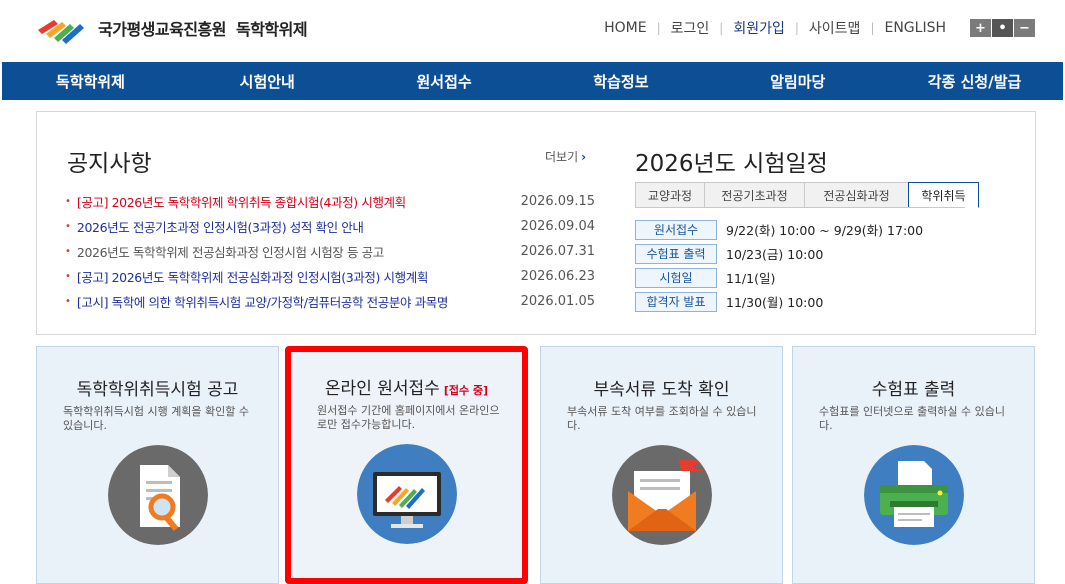  Describe the element at coordinates (61, 32) in the screenshot. I see `logo-mark-icon` at that location.